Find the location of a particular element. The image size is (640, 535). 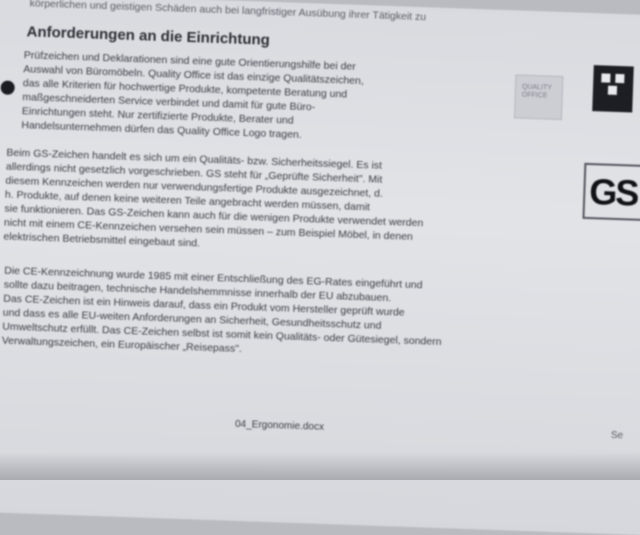

gs-seal-logo: GS is located at coordinates (611, 192).